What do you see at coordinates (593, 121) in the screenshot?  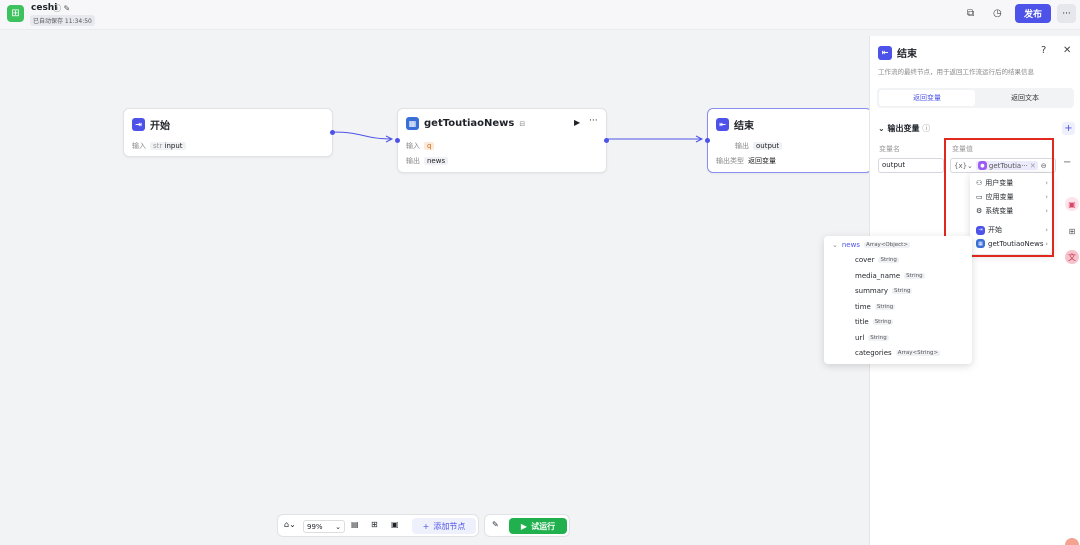 I see `node-more-icon: ···` at bounding box center [593, 121].